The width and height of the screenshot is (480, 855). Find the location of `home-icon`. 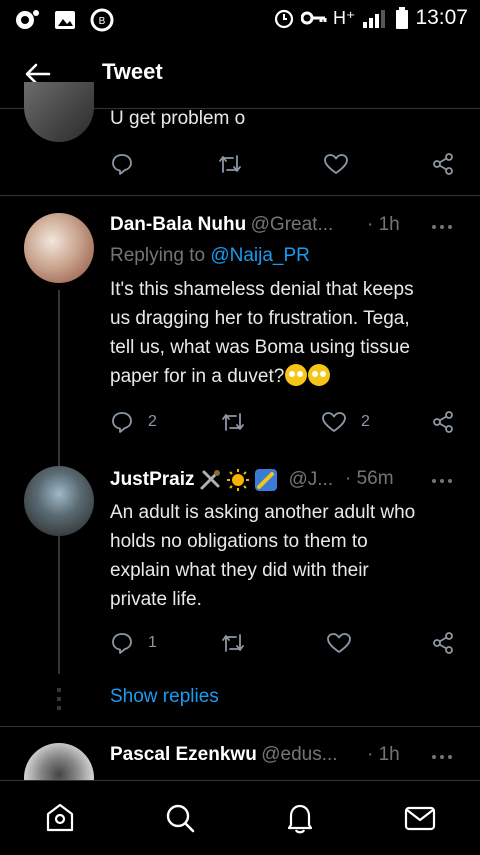

home-icon is located at coordinates (60, 817).